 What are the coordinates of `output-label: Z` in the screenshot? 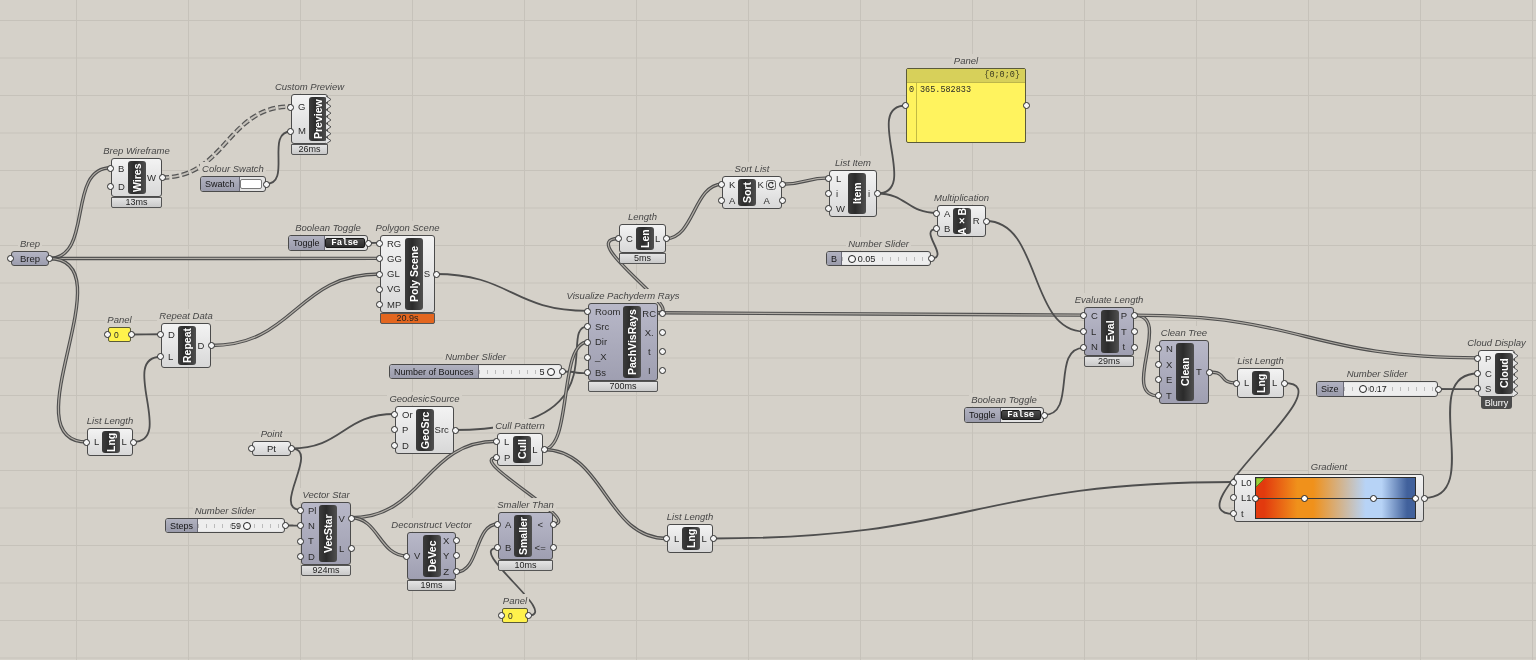 It's located at (446, 571).